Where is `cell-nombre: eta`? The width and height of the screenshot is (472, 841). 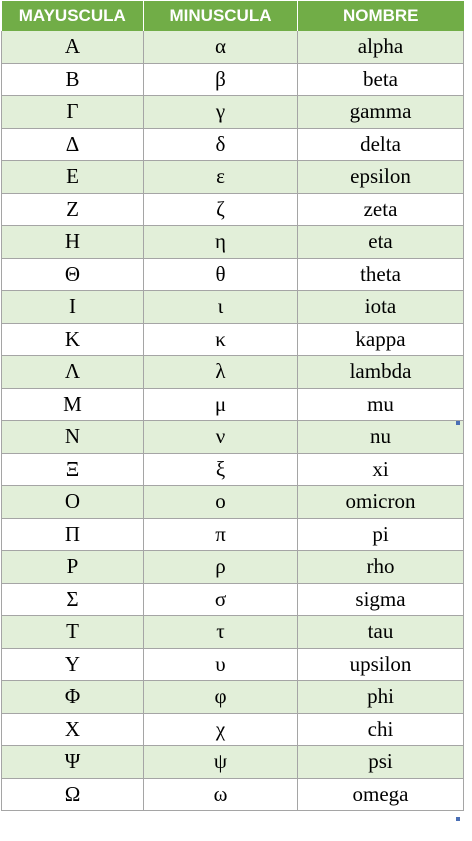
cell-nombre: eta is located at coordinates (380, 242).